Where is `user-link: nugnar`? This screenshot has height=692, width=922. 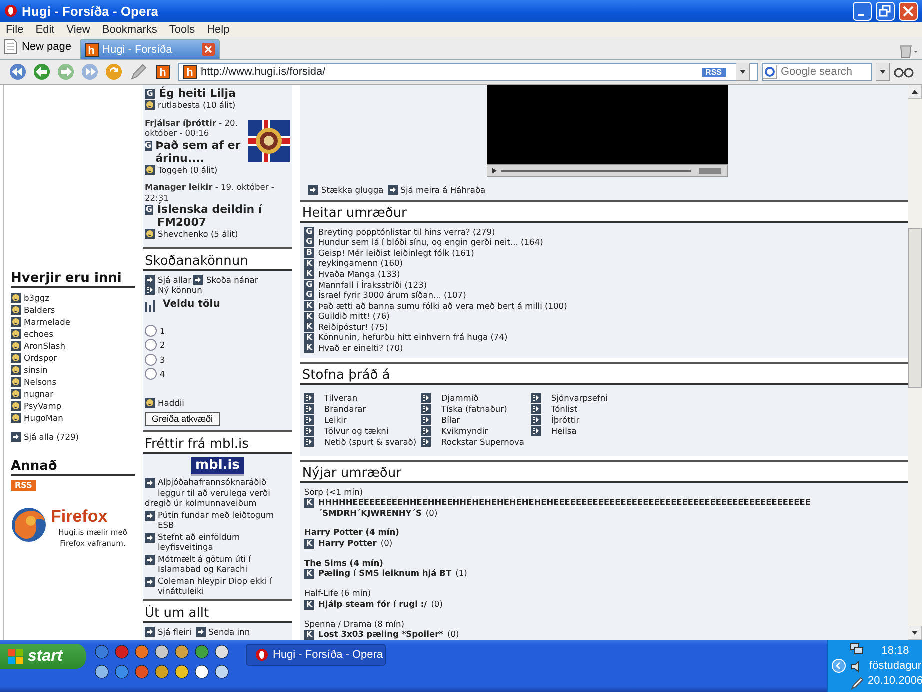 user-link: nugnar is located at coordinates (39, 394).